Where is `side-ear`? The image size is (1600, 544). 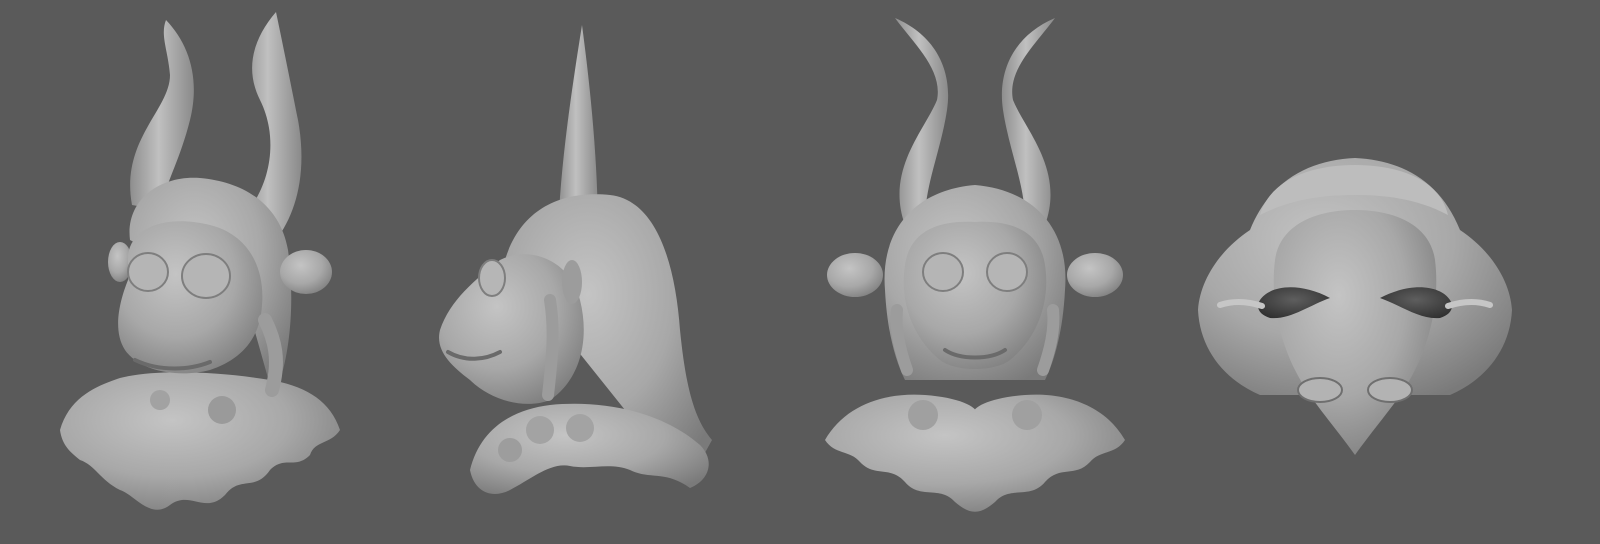
side-ear is located at coordinates (572, 282).